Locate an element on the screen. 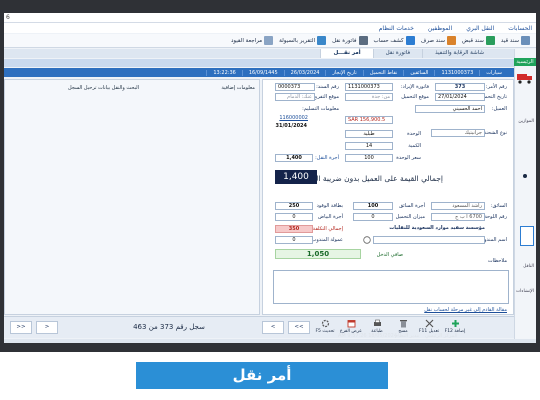 This screenshot has height=400, width=540. client-field: أحمد الحسيني is located at coordinates (450, 109).